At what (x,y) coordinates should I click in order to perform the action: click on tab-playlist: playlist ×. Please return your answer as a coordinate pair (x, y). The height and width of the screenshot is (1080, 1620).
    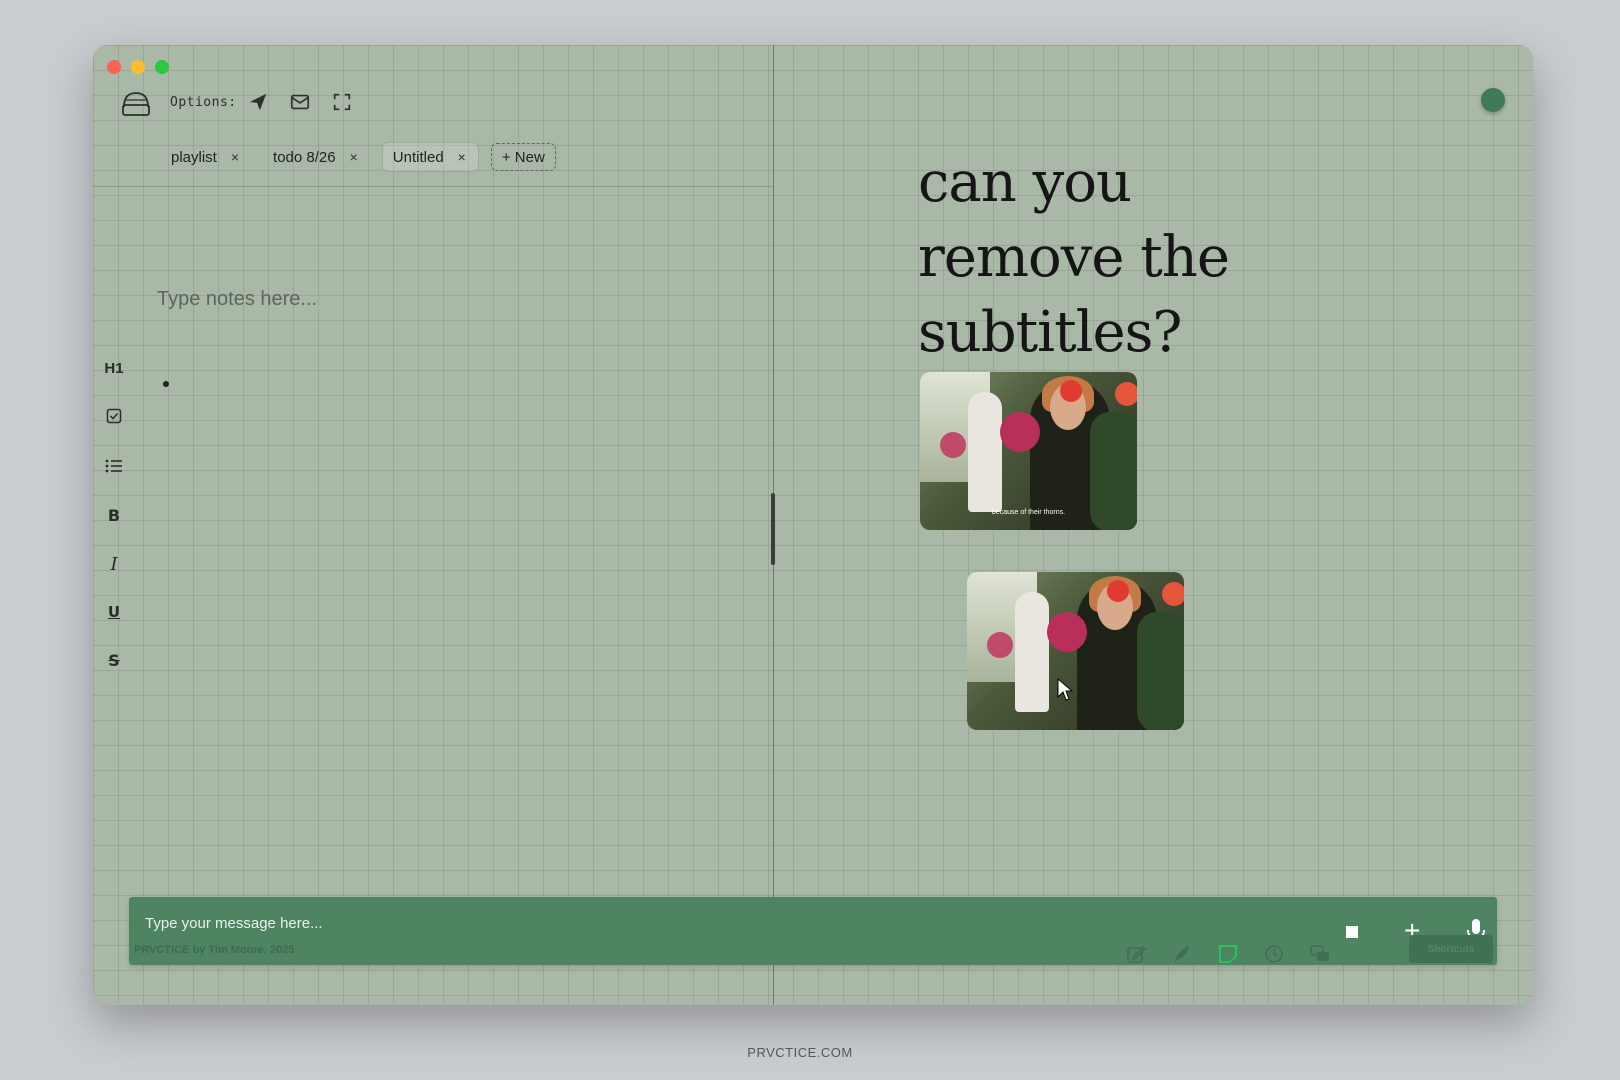
    Looking at the image, I should click on (206, 157).